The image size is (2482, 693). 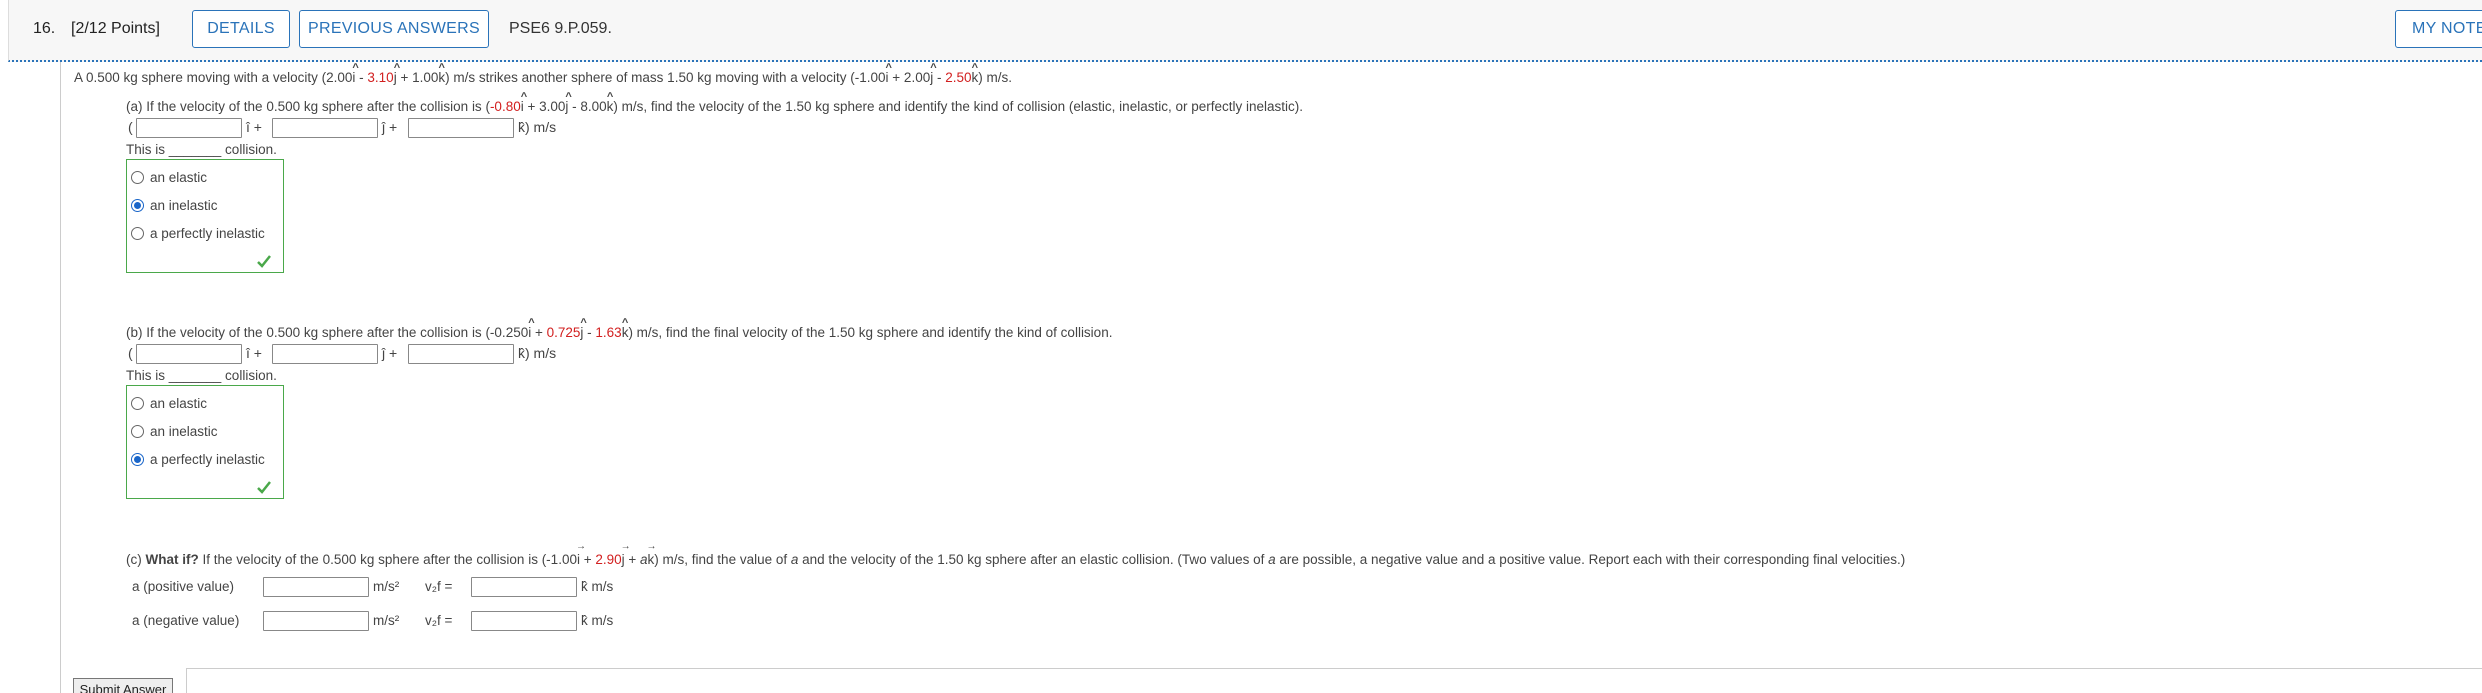 I want to click on part-b-vx-input, so click(x=189, y=354).